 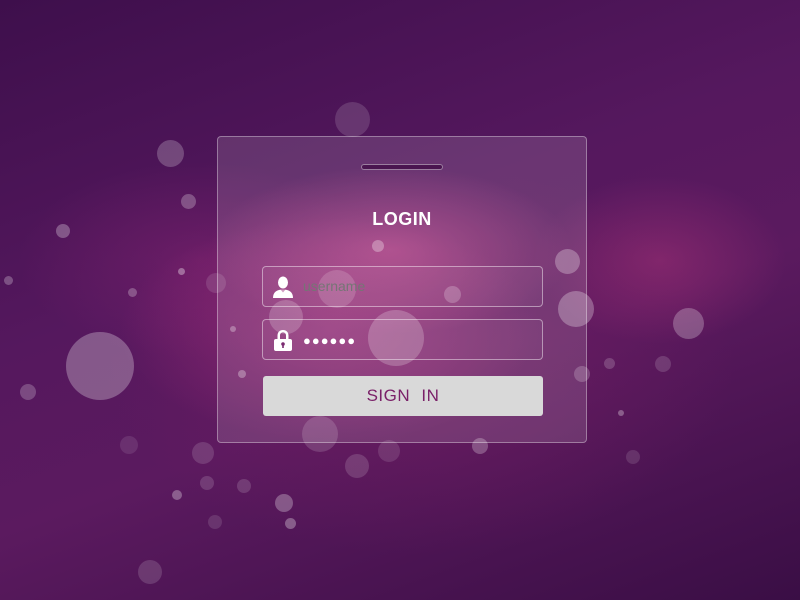 I want to click on user-icon, so click(x=283, y=287).